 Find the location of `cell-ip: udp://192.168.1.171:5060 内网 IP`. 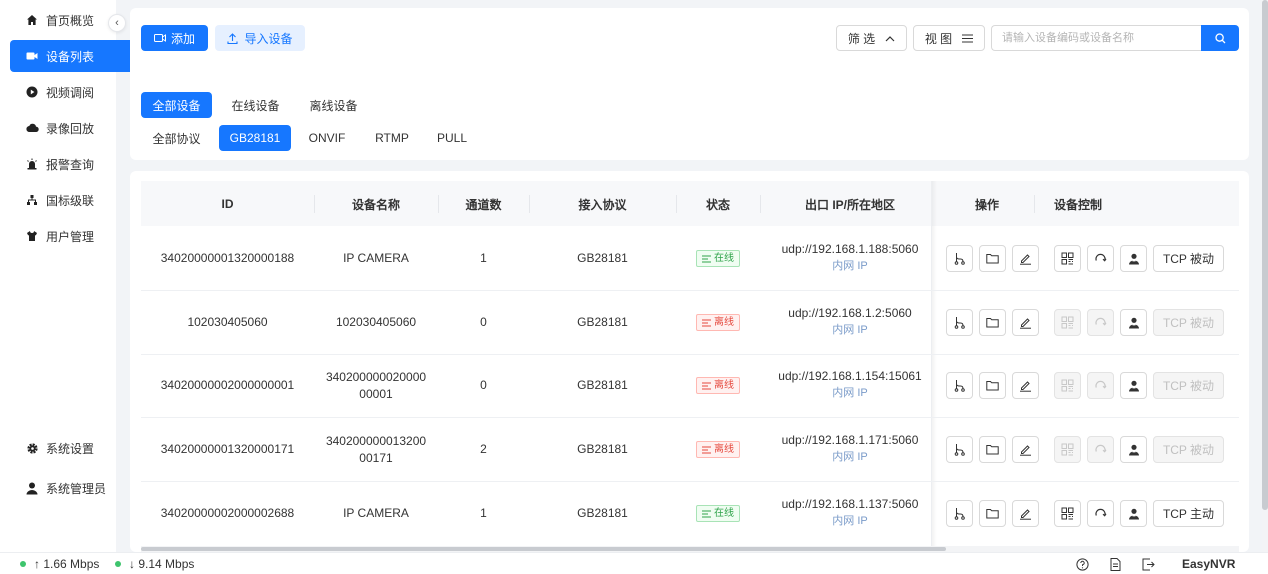

cell-ip: udp://192.168.1.171:5060 内网 IP is located at coordinates (850, 448).